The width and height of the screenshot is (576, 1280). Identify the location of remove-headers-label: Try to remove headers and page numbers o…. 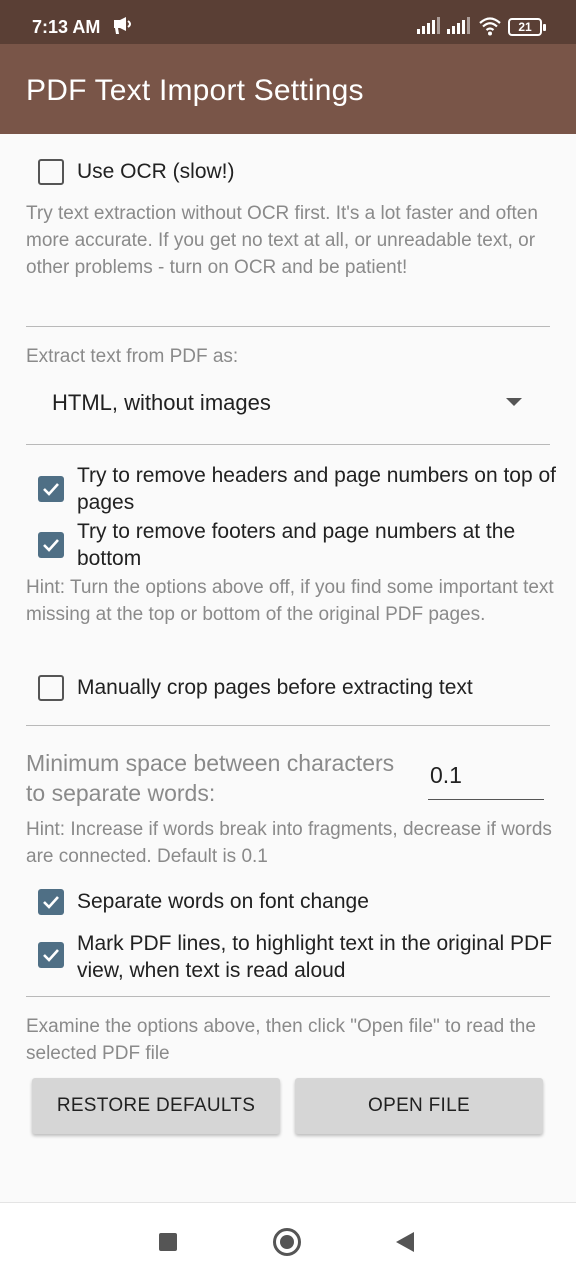
(317, 489).